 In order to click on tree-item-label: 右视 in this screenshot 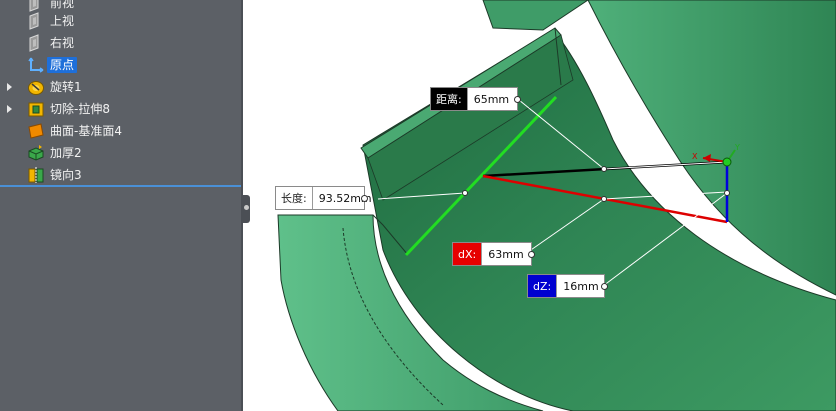, I will do `click(62, 43)`.